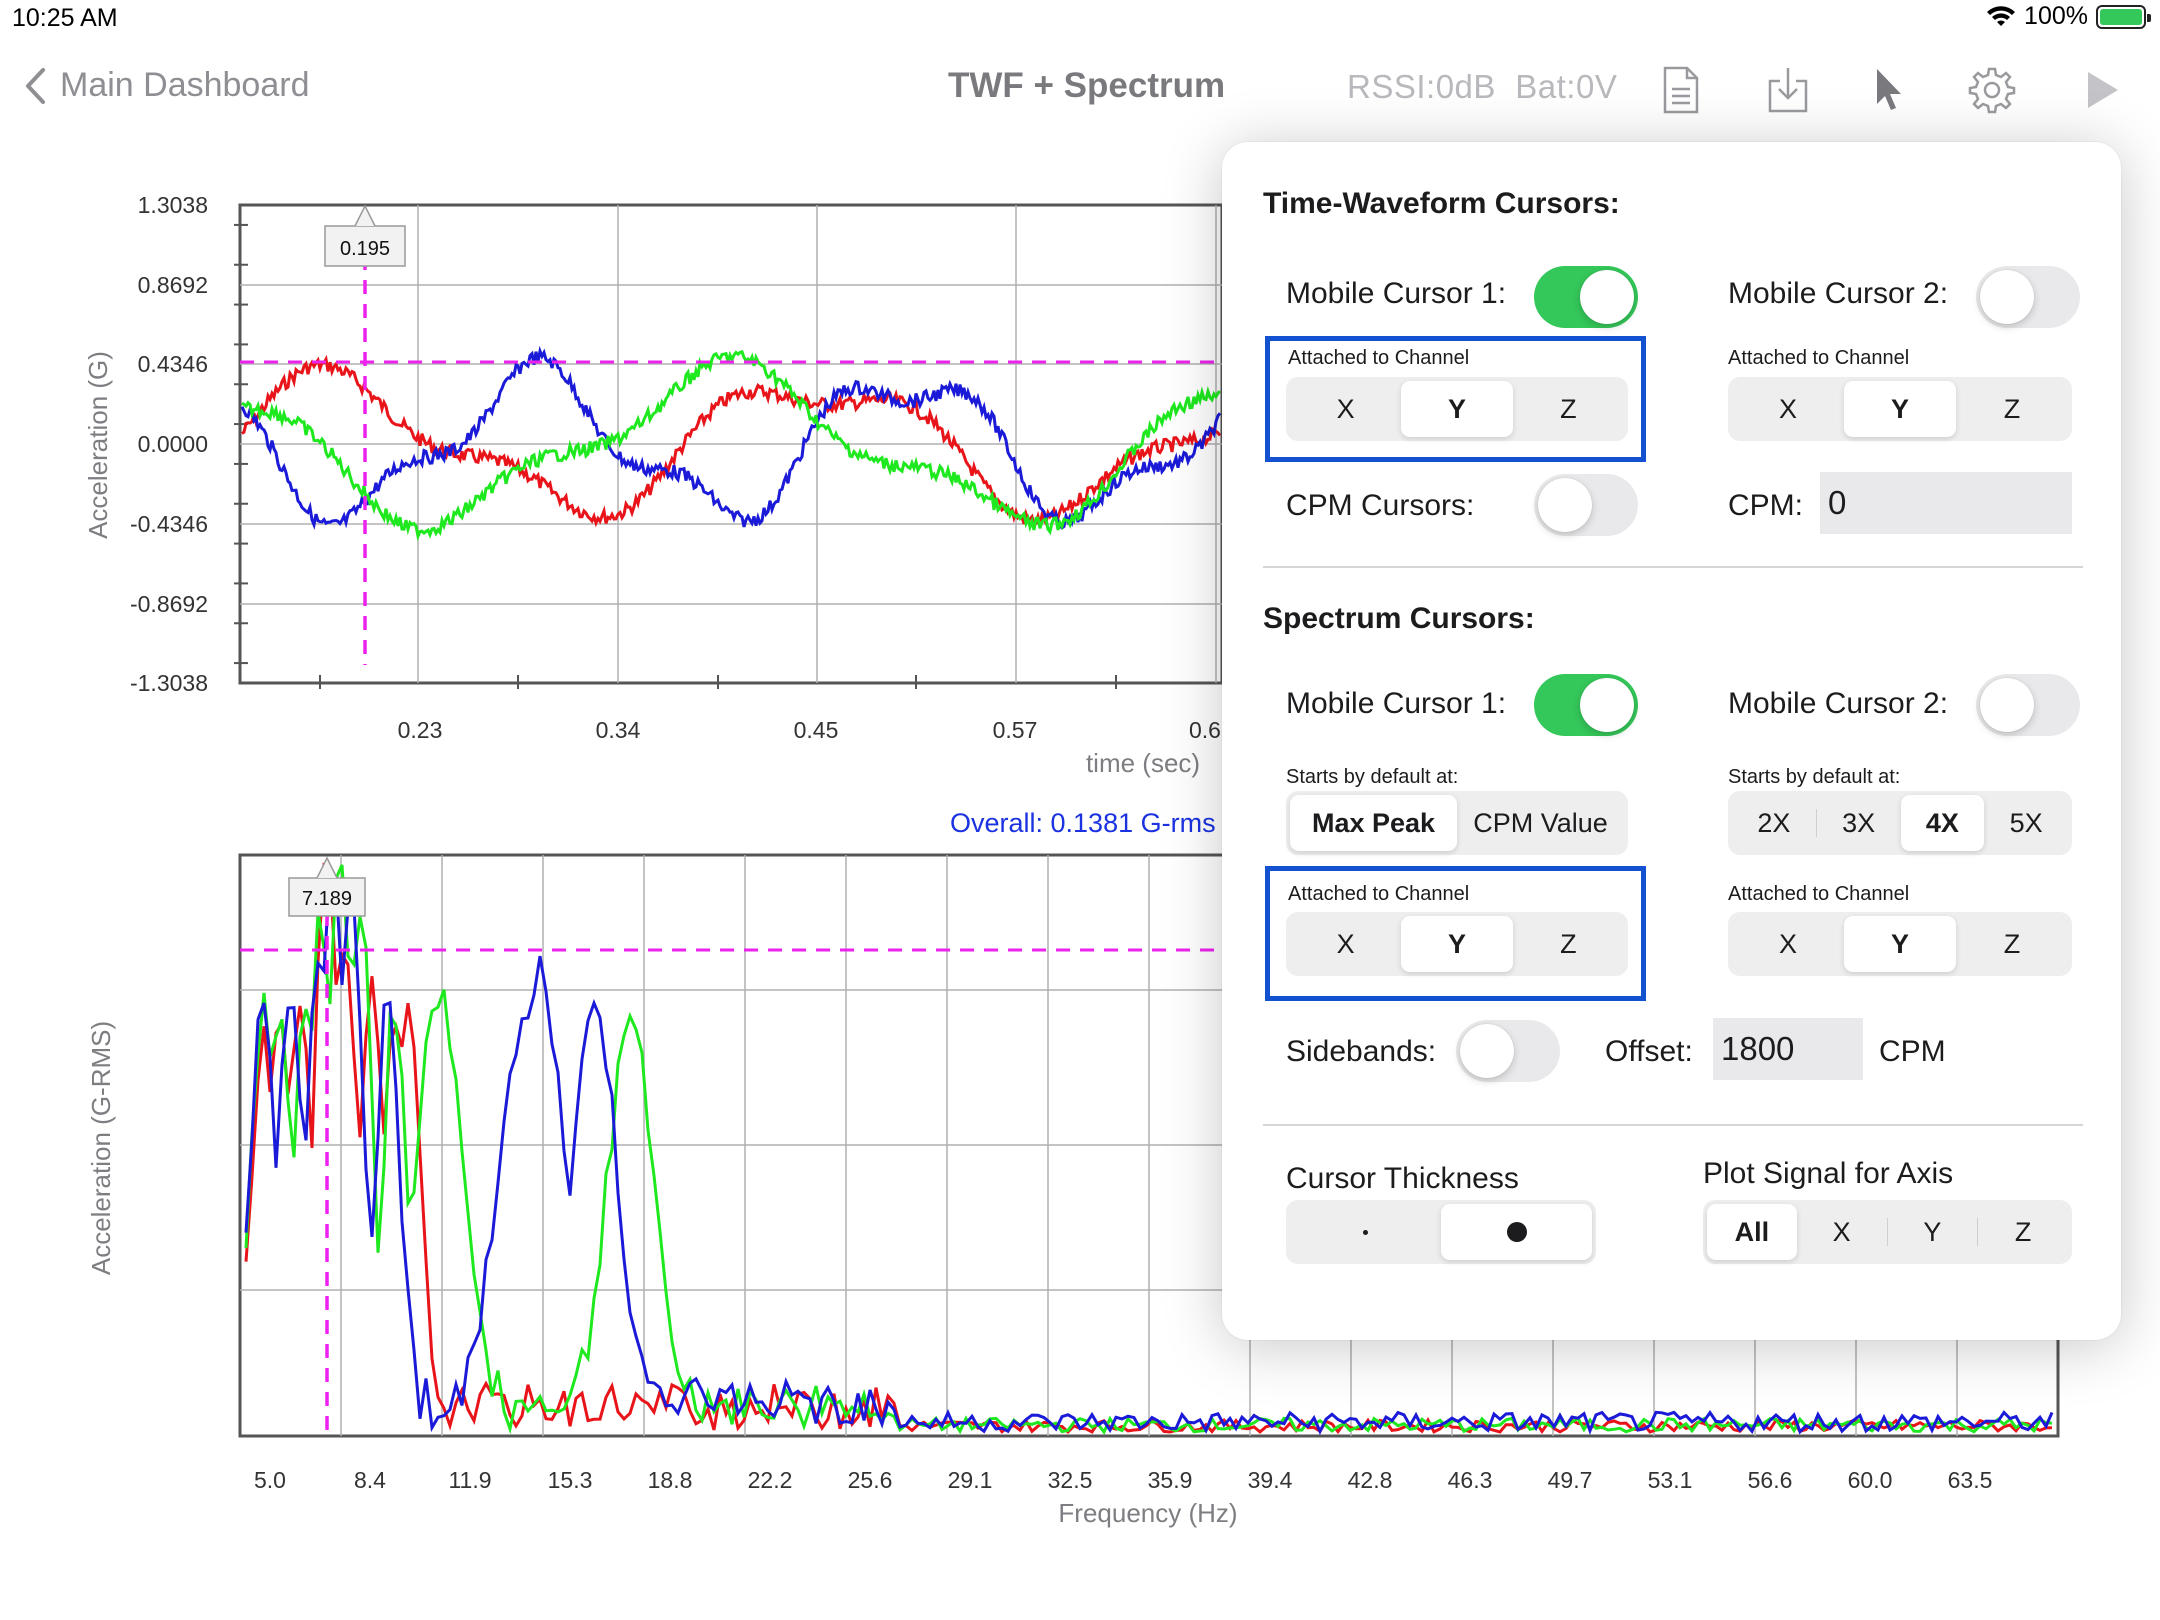  What do you see at coordinates (1859, 823) in the screenshot?
I see `start-3x: 3X` at bounding box center [1859, 823].